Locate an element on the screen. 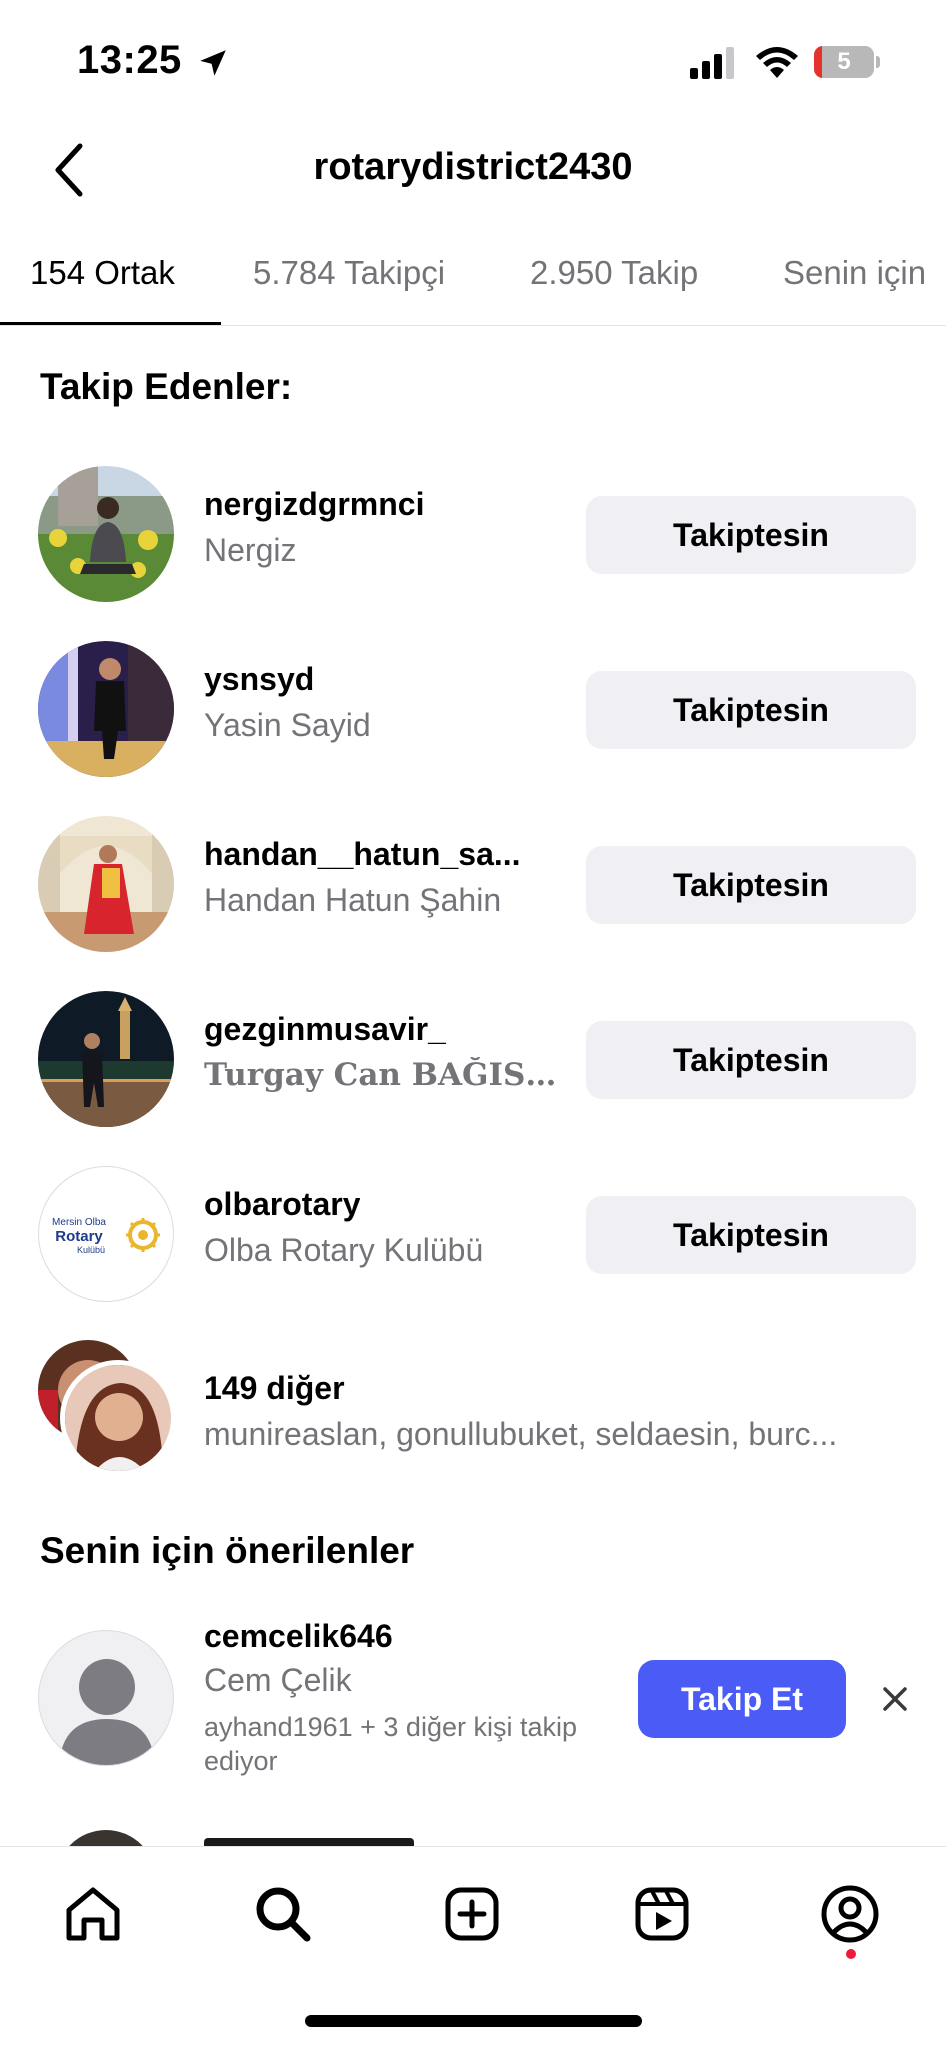 The image size is (946, 2048). nav-reels is located at coordinates (662, 1914).